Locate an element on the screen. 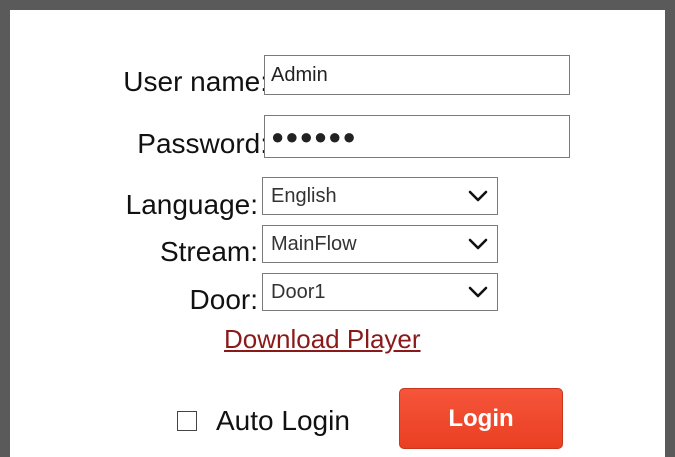  login-button: Login is located at coordinates (481, 418).